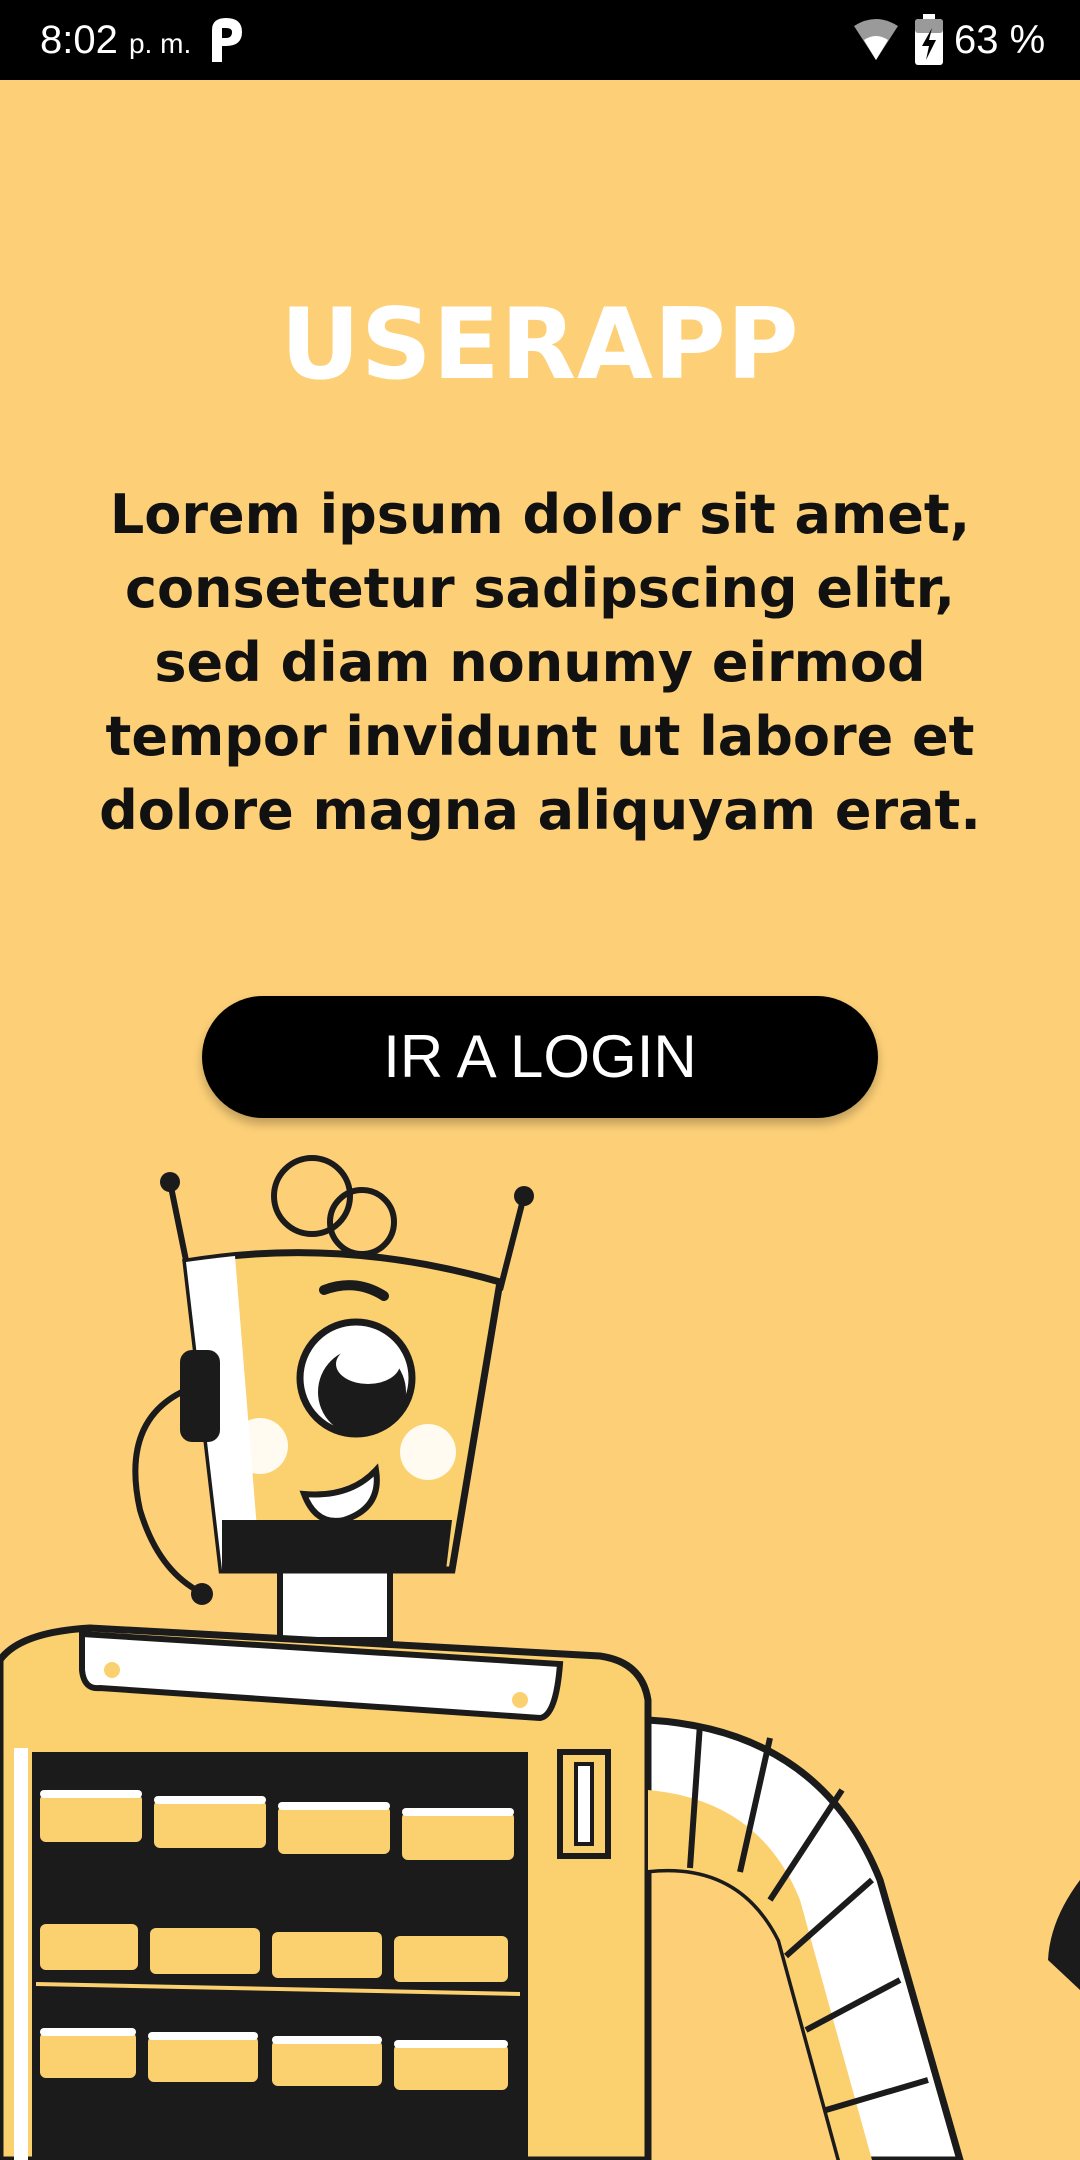 The height and width of the screenshot is (2160, 1080). I want to click on cheek-right, so click(428, 1452).